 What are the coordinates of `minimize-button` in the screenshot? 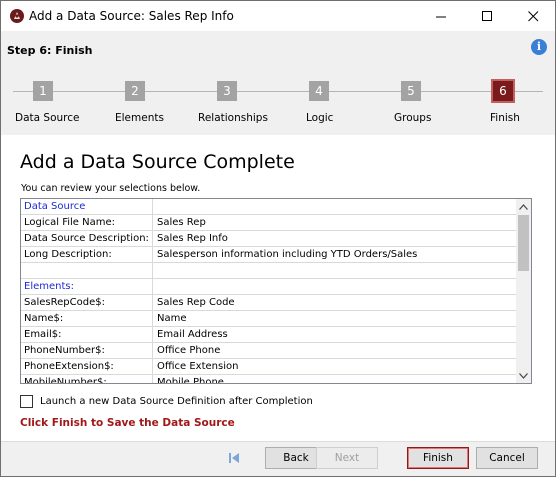 It's located at (441, 16).